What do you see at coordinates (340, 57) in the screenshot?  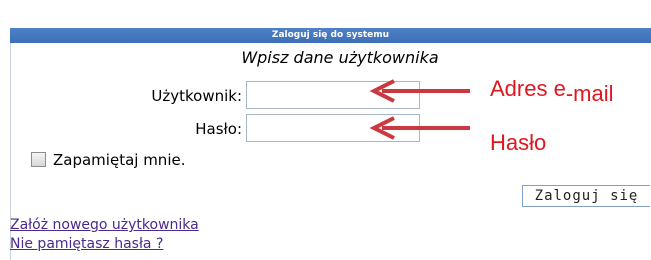 I see `form-subtitle: Wpisz dane użytkownika` at bounding box center [340, 57].